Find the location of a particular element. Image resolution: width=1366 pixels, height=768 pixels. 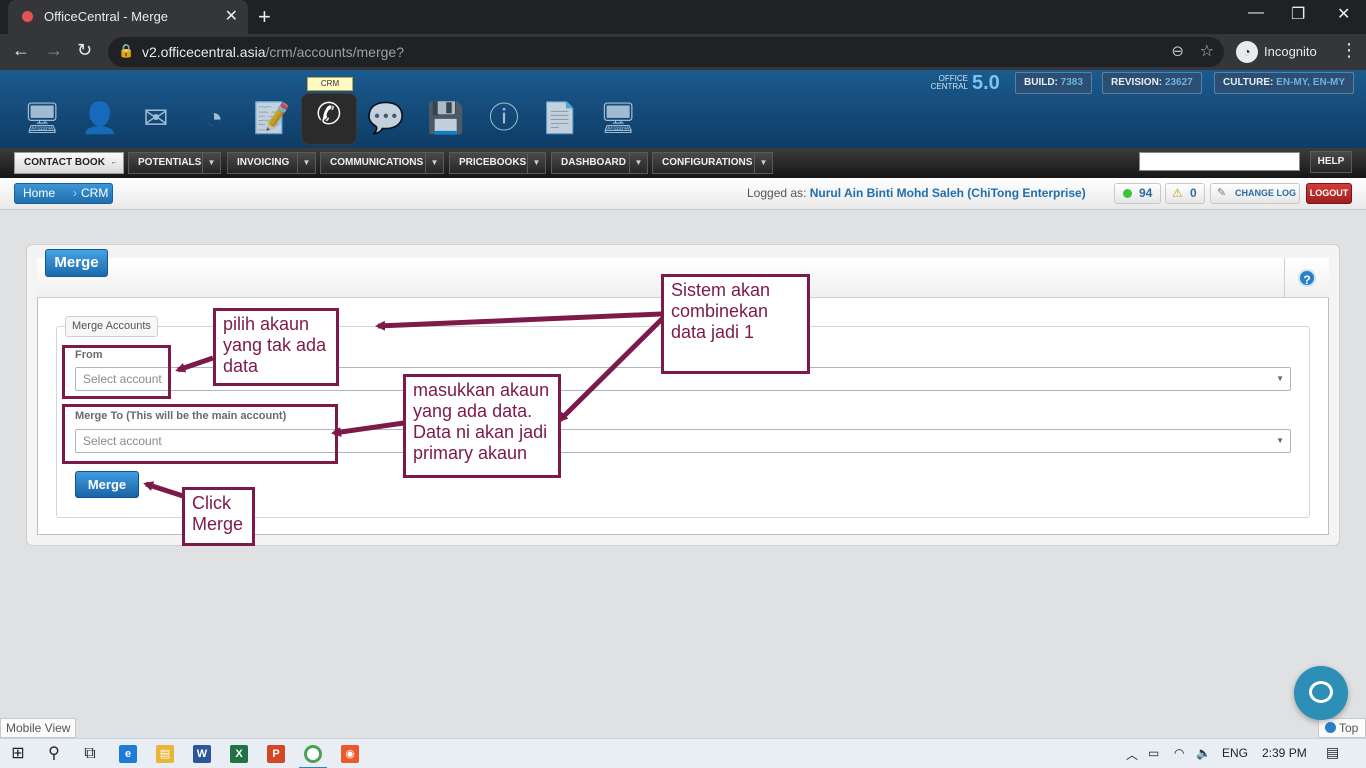

arrow-to-from-field is located at coordinates (194, 364).